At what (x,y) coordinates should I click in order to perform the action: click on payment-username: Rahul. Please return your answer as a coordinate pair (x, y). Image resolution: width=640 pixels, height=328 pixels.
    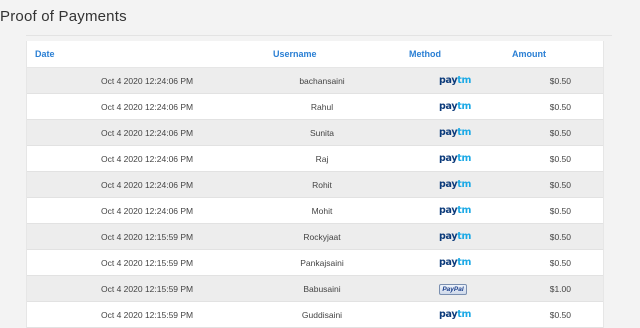
    Looking at the image, I should click on (322, 107).